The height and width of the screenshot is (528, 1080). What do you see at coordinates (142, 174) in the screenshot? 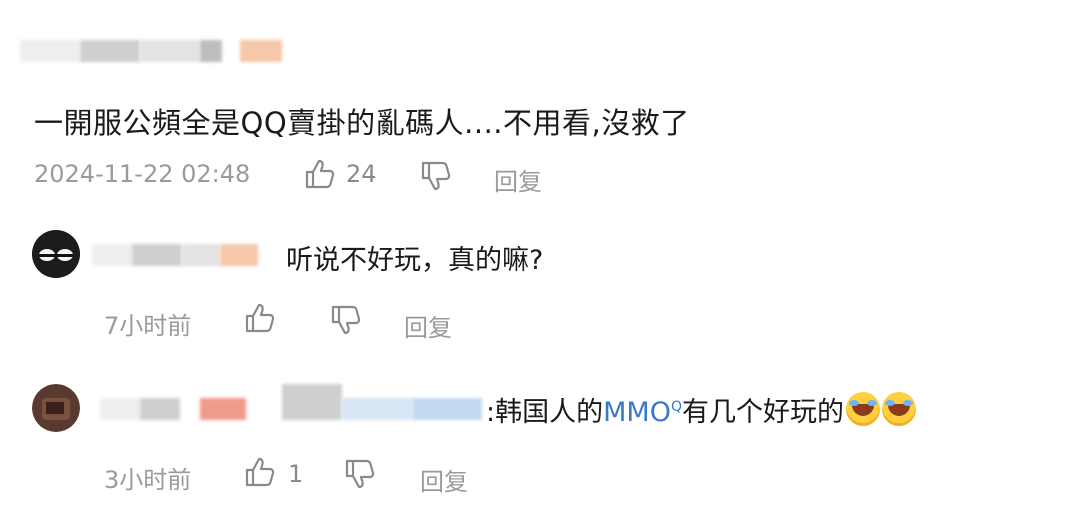
I see `comment-timestamp: 2024-11-22 02:48` at bounding box center [142, 174].